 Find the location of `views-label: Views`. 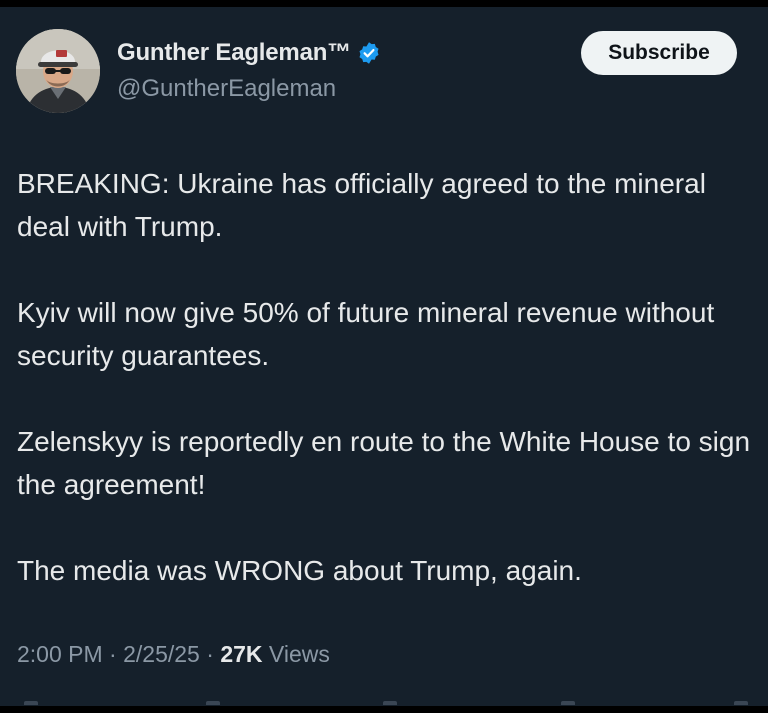

views-label: Views is located at coordinates (296, 654).